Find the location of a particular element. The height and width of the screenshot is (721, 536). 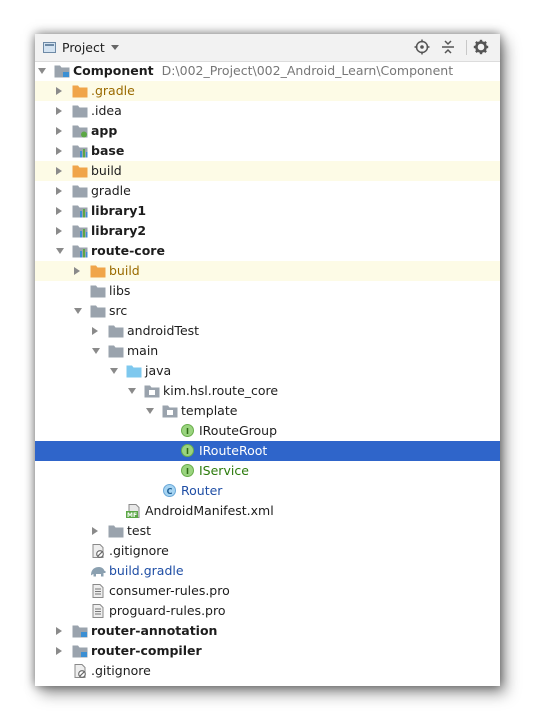

tree-row-build-gradle: build.gradle is located at coordinates (267, 571).